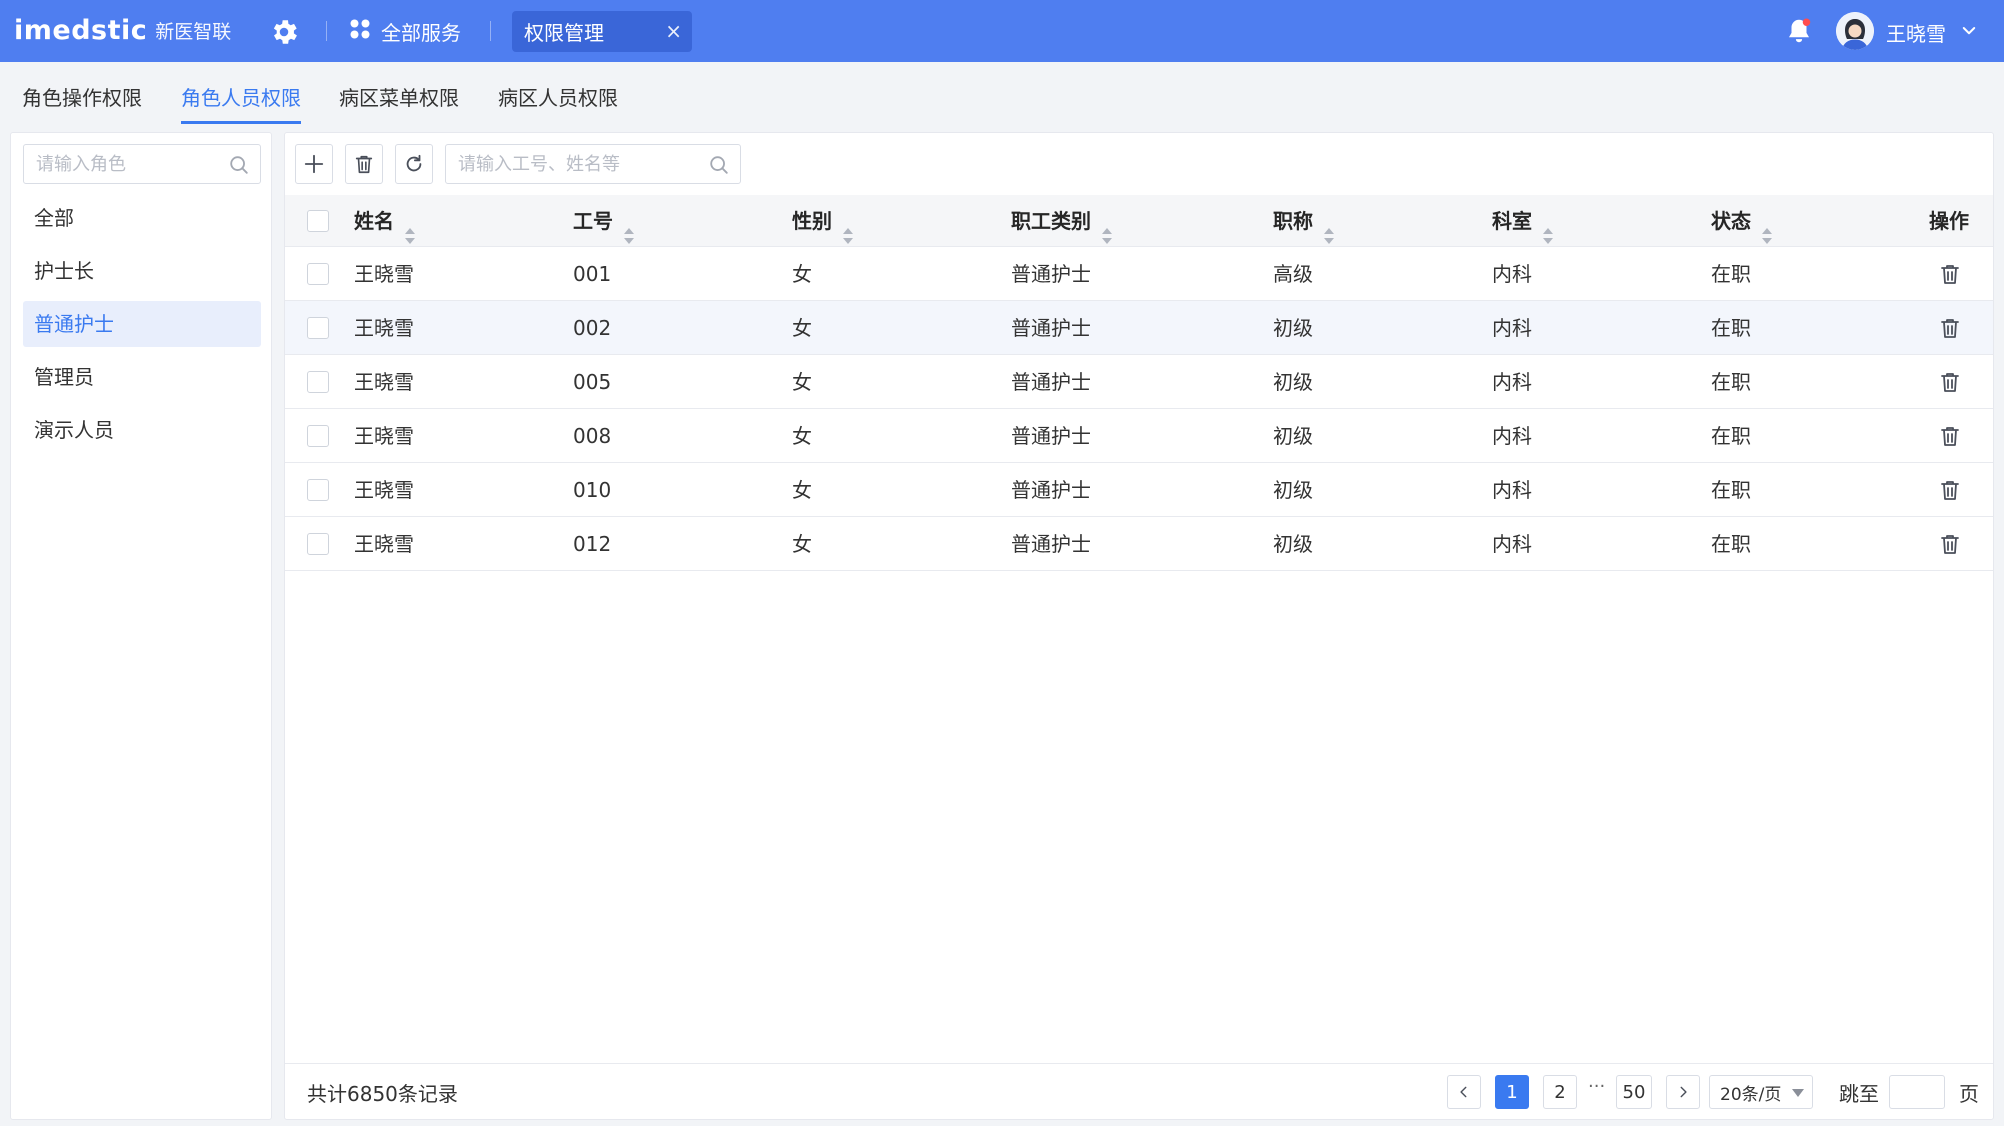 The width and height of the screenshot is (2004, 1126). What do you see at coordinates (142, 271) in the screenshot?
I see `role-item-head-nurse: 护士长` at bounding box center [142, 271].